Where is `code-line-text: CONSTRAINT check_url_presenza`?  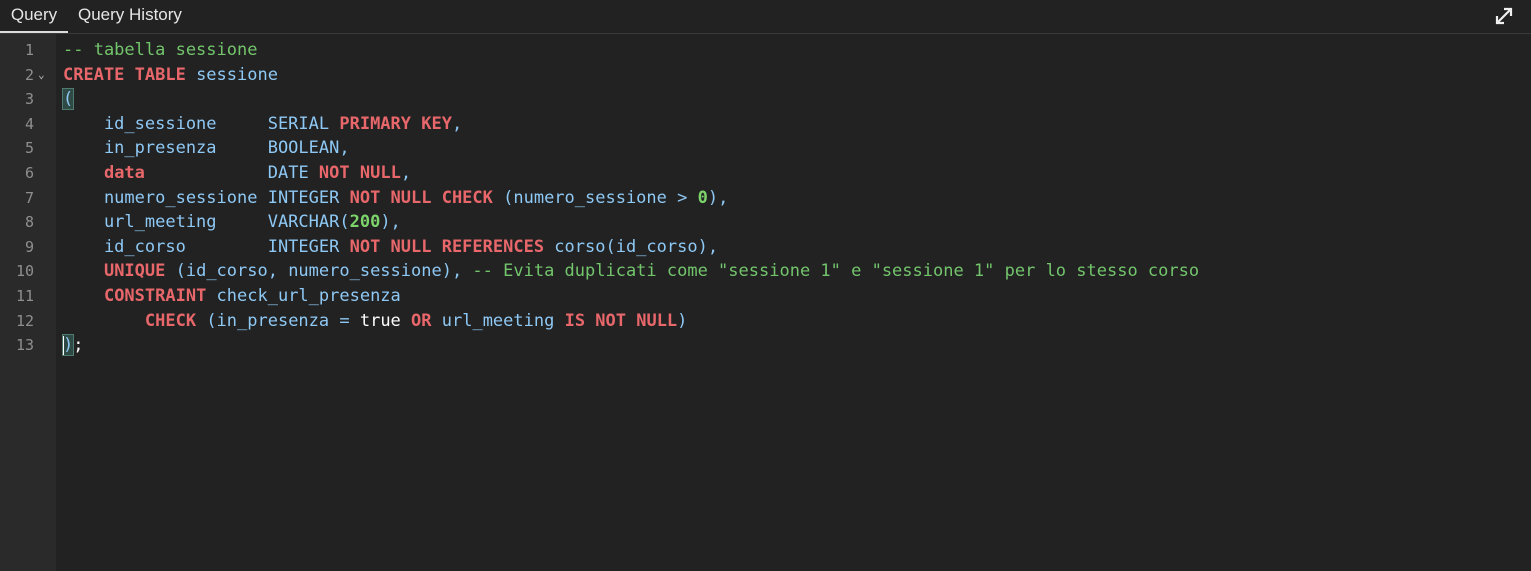
code-line-text: CONSTRAINT check_url_presenza is located at coordinates (232, 296).